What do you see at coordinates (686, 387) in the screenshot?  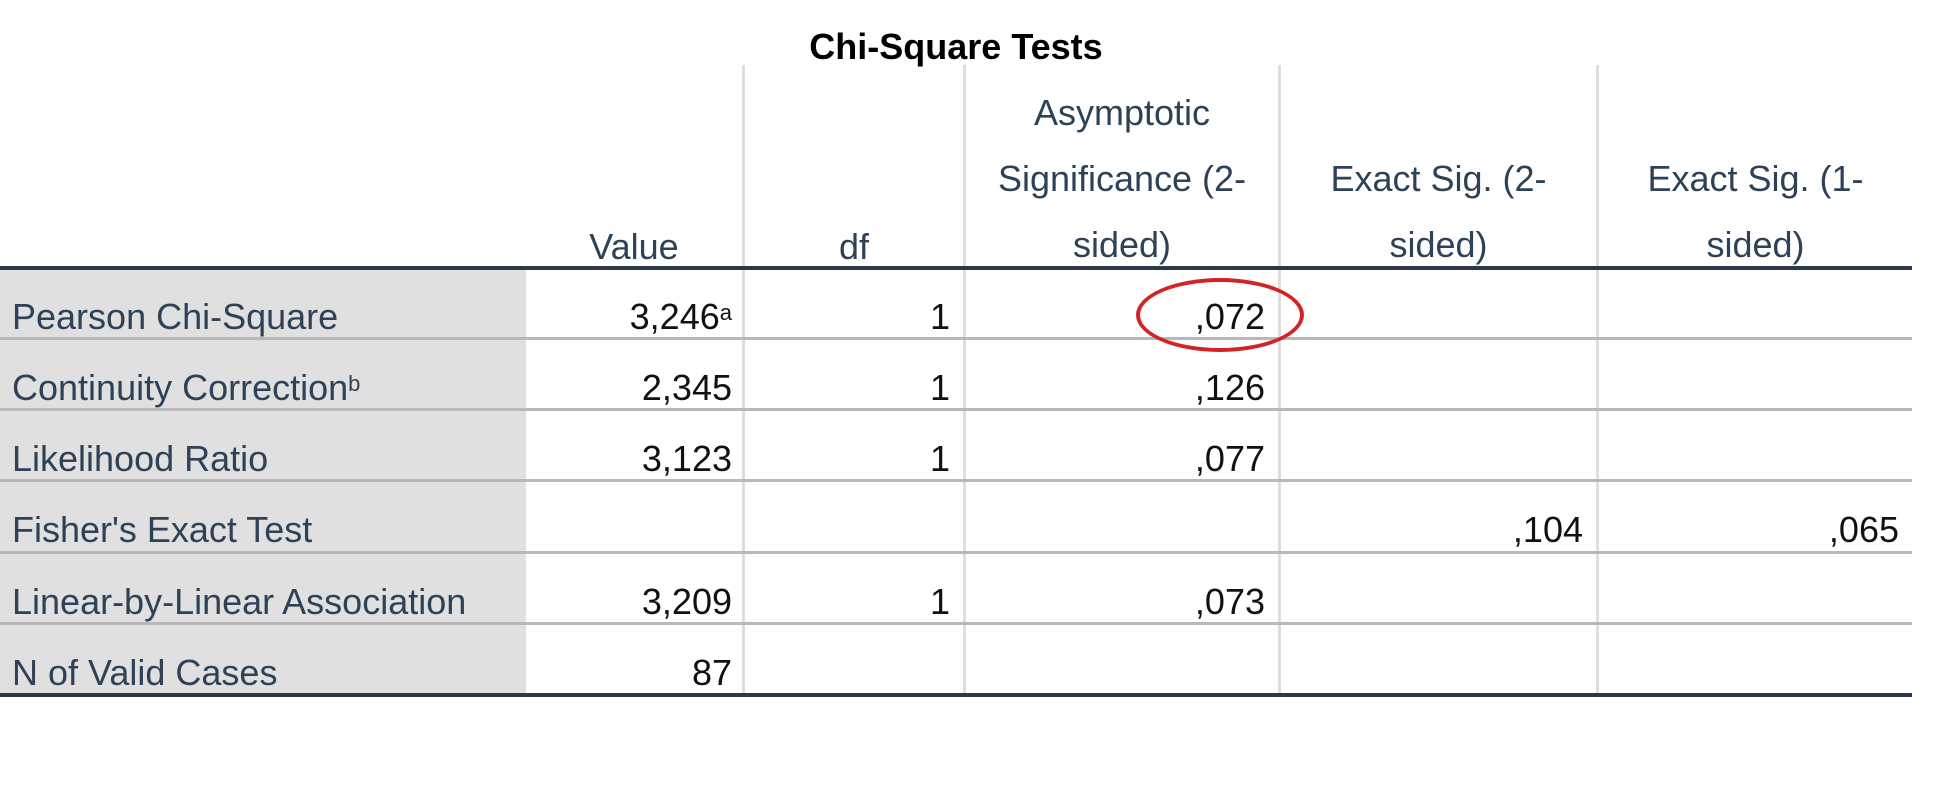 I see `cell-value: 2,345` at bounding box center [686, 387].